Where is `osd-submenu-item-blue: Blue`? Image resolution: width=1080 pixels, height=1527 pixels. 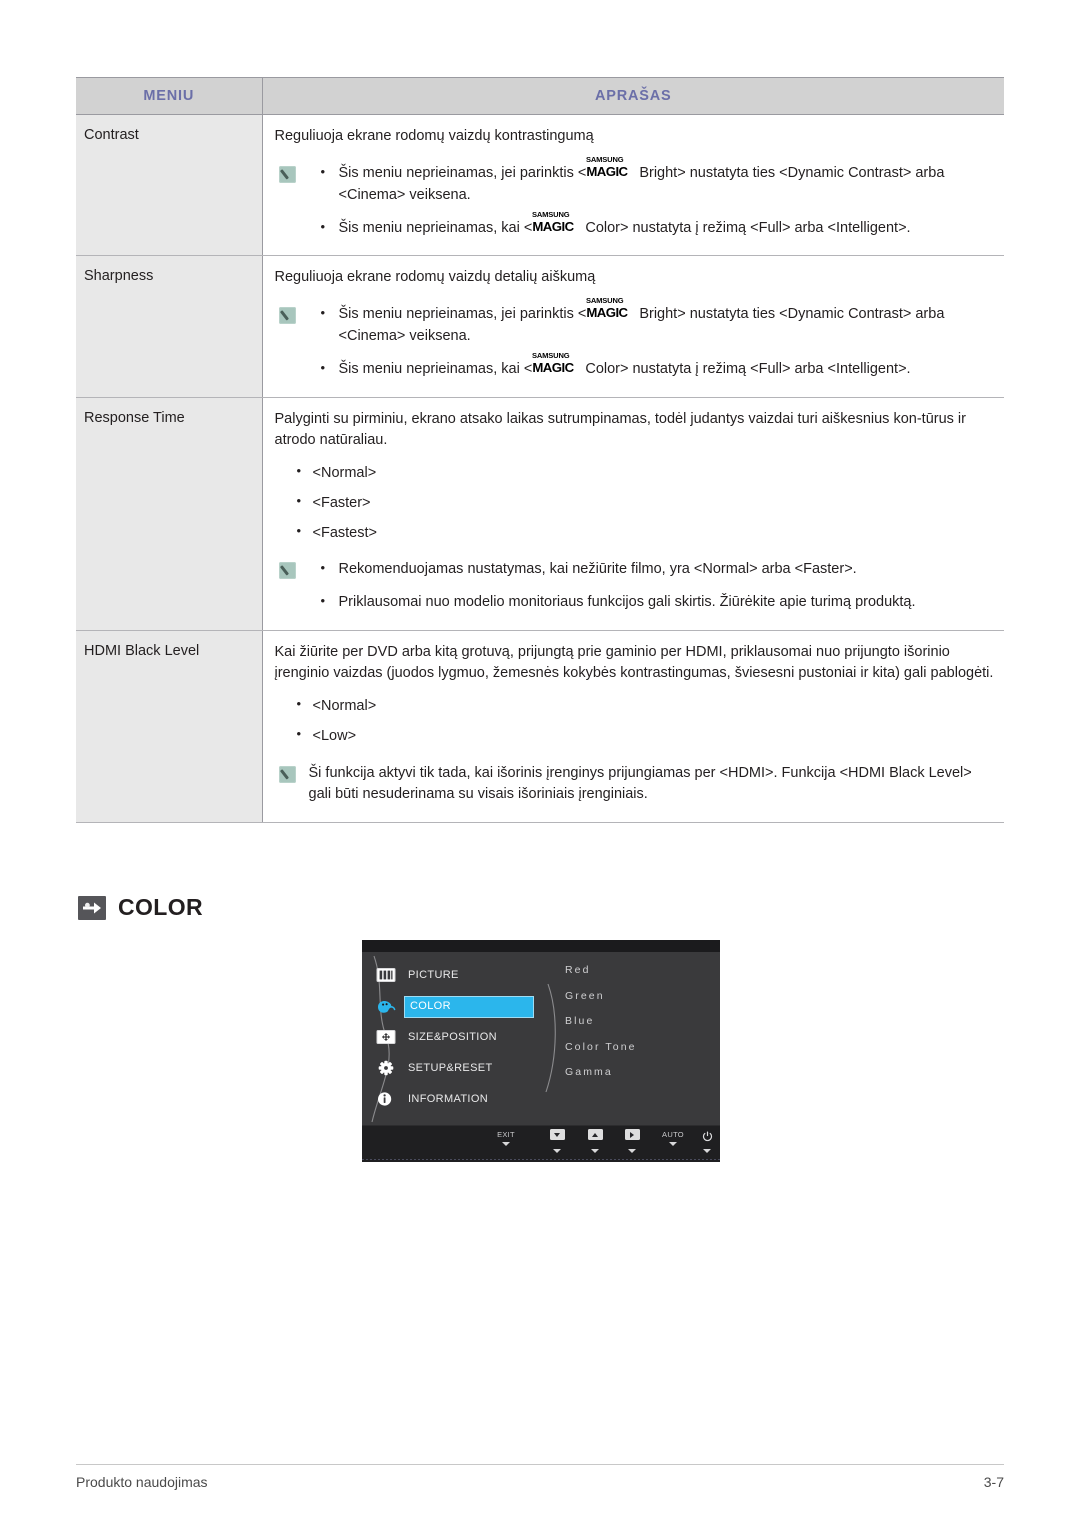
osd-submenu-item-blue: Blue is located at coordinates (639, 1021).